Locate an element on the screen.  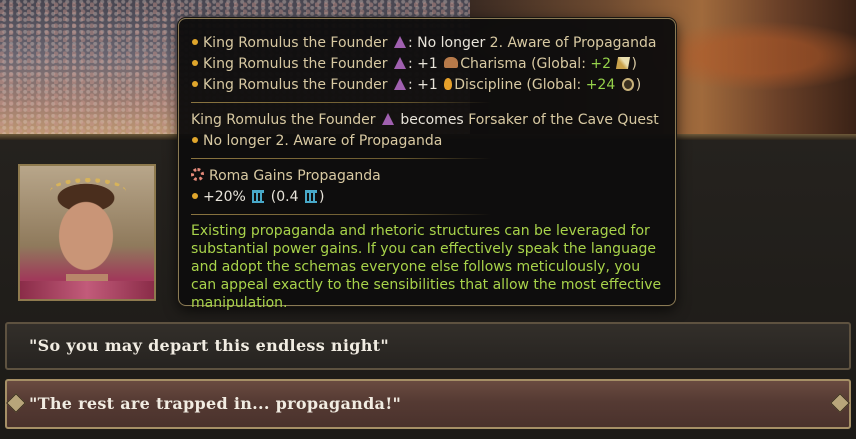
stat-name: Discipline is located at coordinates (488, 85).